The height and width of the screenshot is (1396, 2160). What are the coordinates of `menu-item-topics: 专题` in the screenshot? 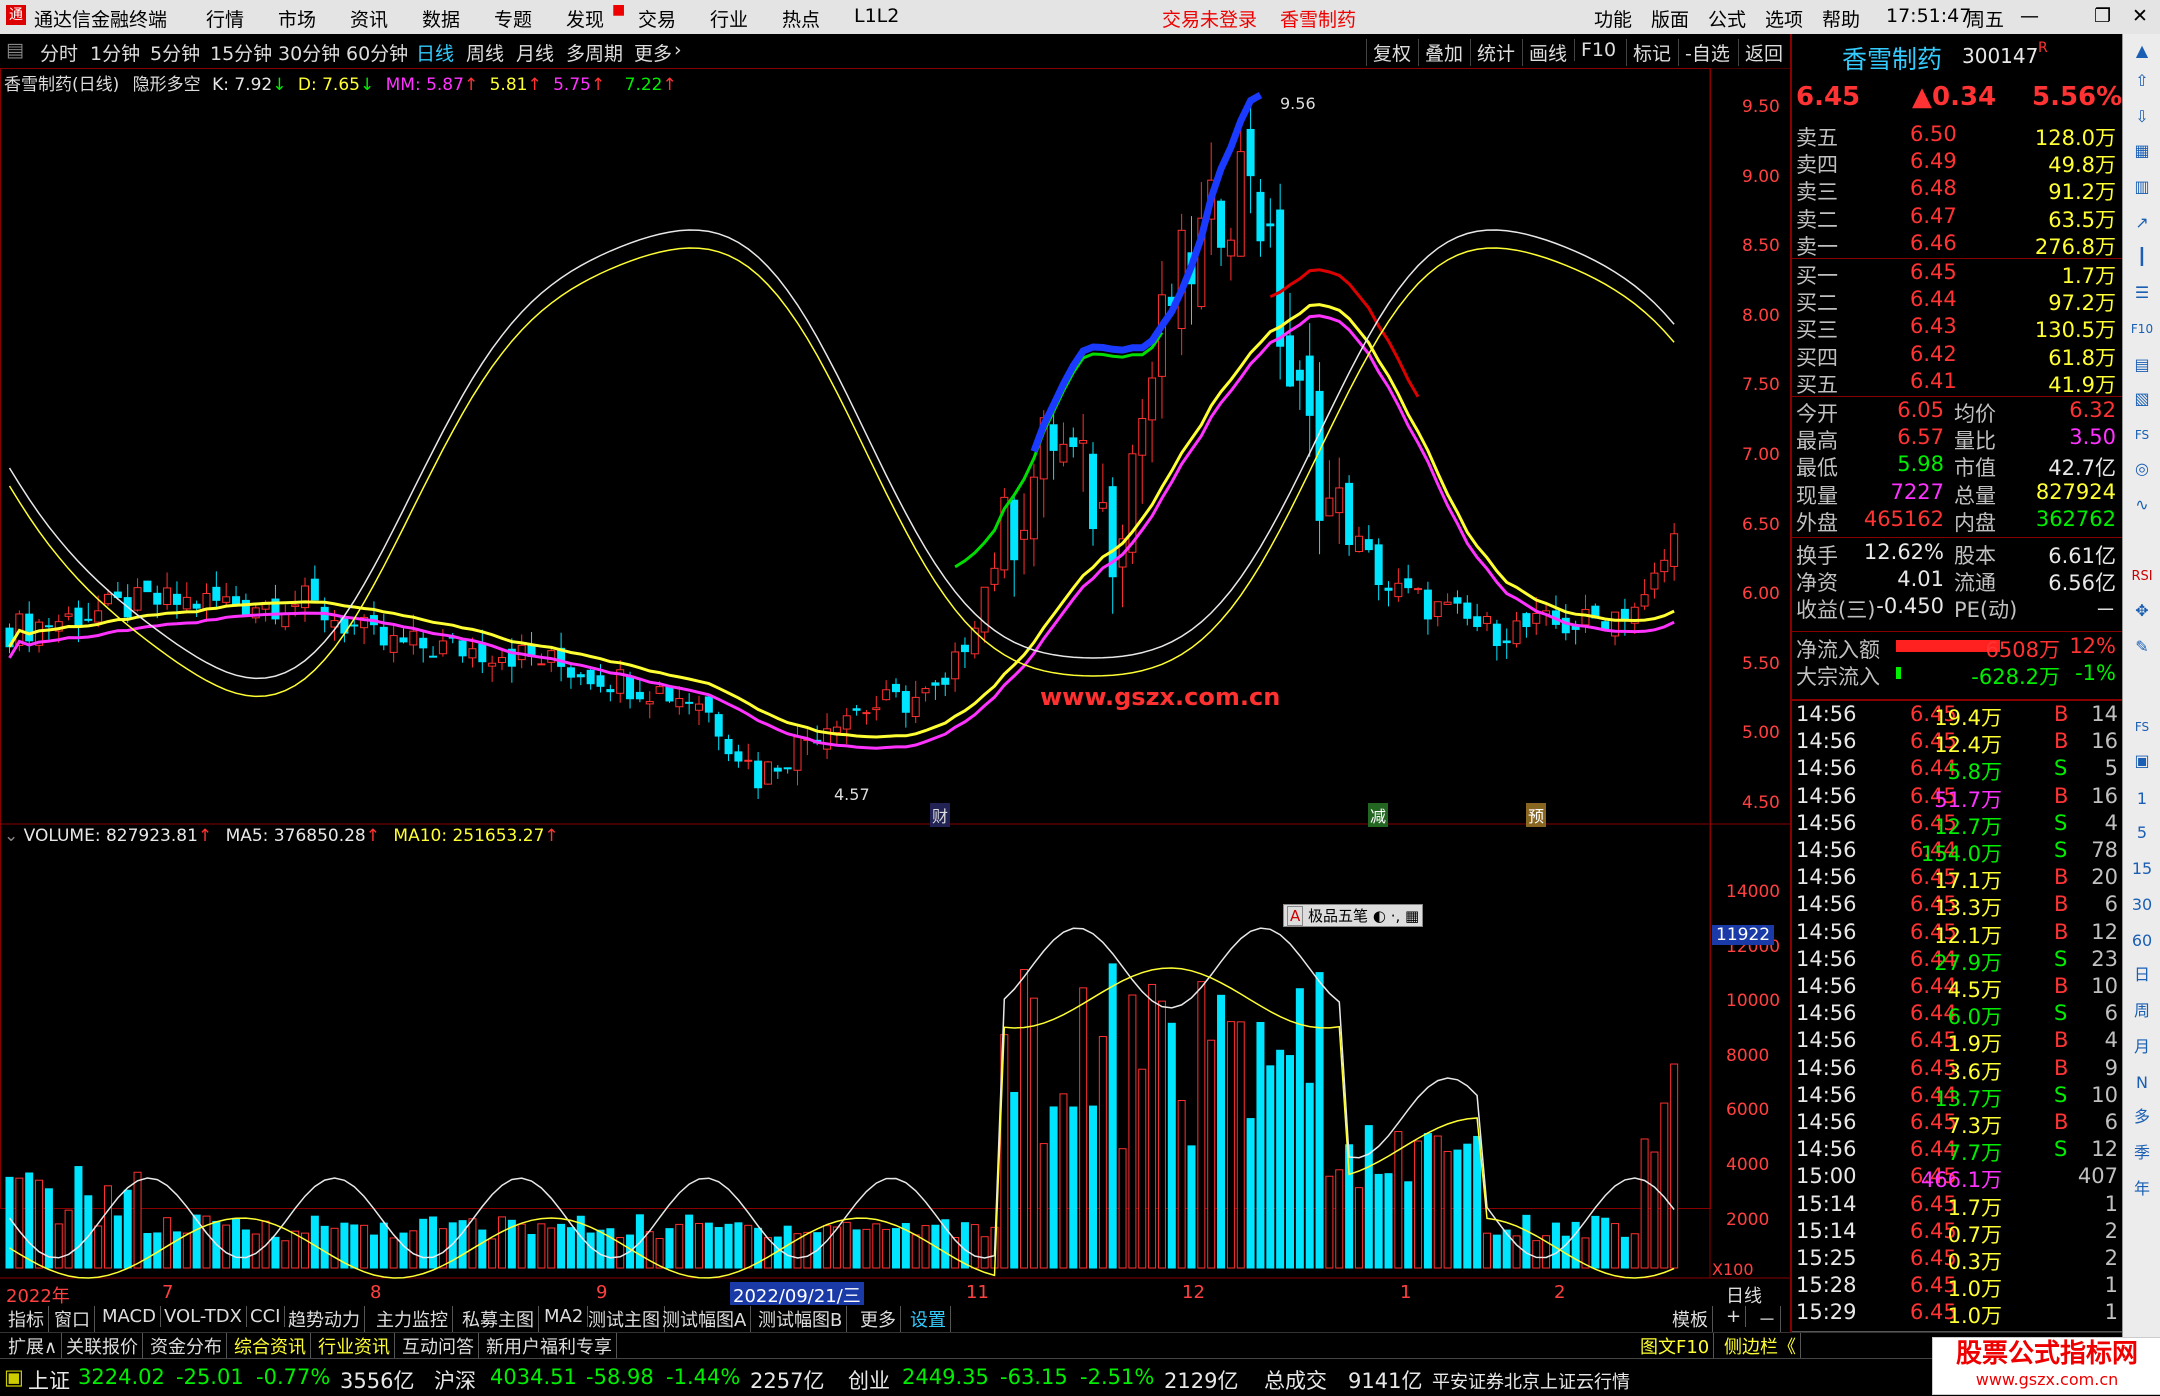 It's located at (513, 18).